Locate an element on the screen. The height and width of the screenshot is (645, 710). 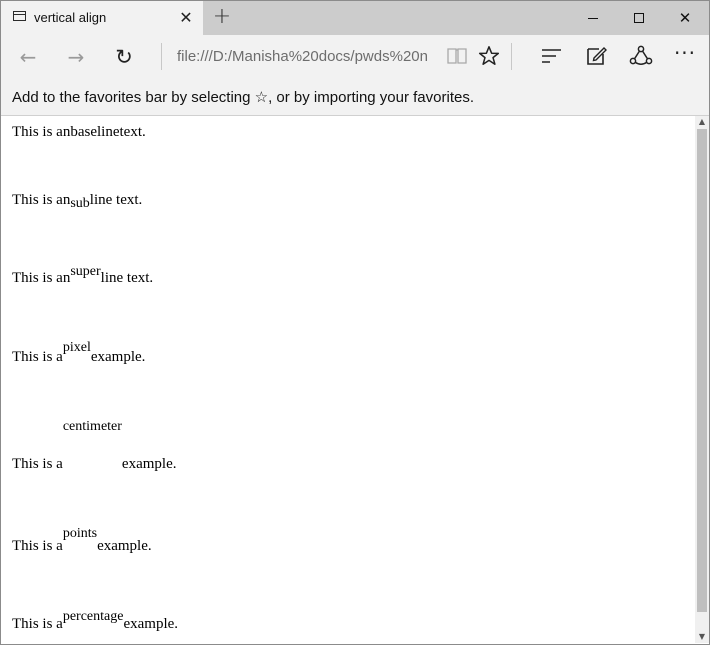
maximize-button is located at coordinates (639, 18).